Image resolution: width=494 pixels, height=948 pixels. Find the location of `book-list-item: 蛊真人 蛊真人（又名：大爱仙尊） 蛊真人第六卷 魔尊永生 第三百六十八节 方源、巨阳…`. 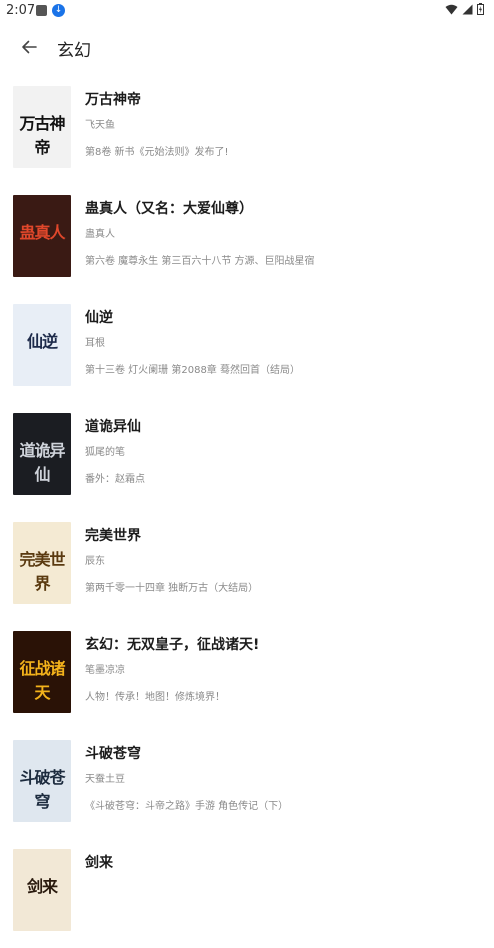

book-list-item: 蛊真人 蛊真人（又名：大爱仙尊） 蛊真人第六卷 魔尊永生 第三百六十八节 方源、巨阳… is located at coordinates (247, 239).